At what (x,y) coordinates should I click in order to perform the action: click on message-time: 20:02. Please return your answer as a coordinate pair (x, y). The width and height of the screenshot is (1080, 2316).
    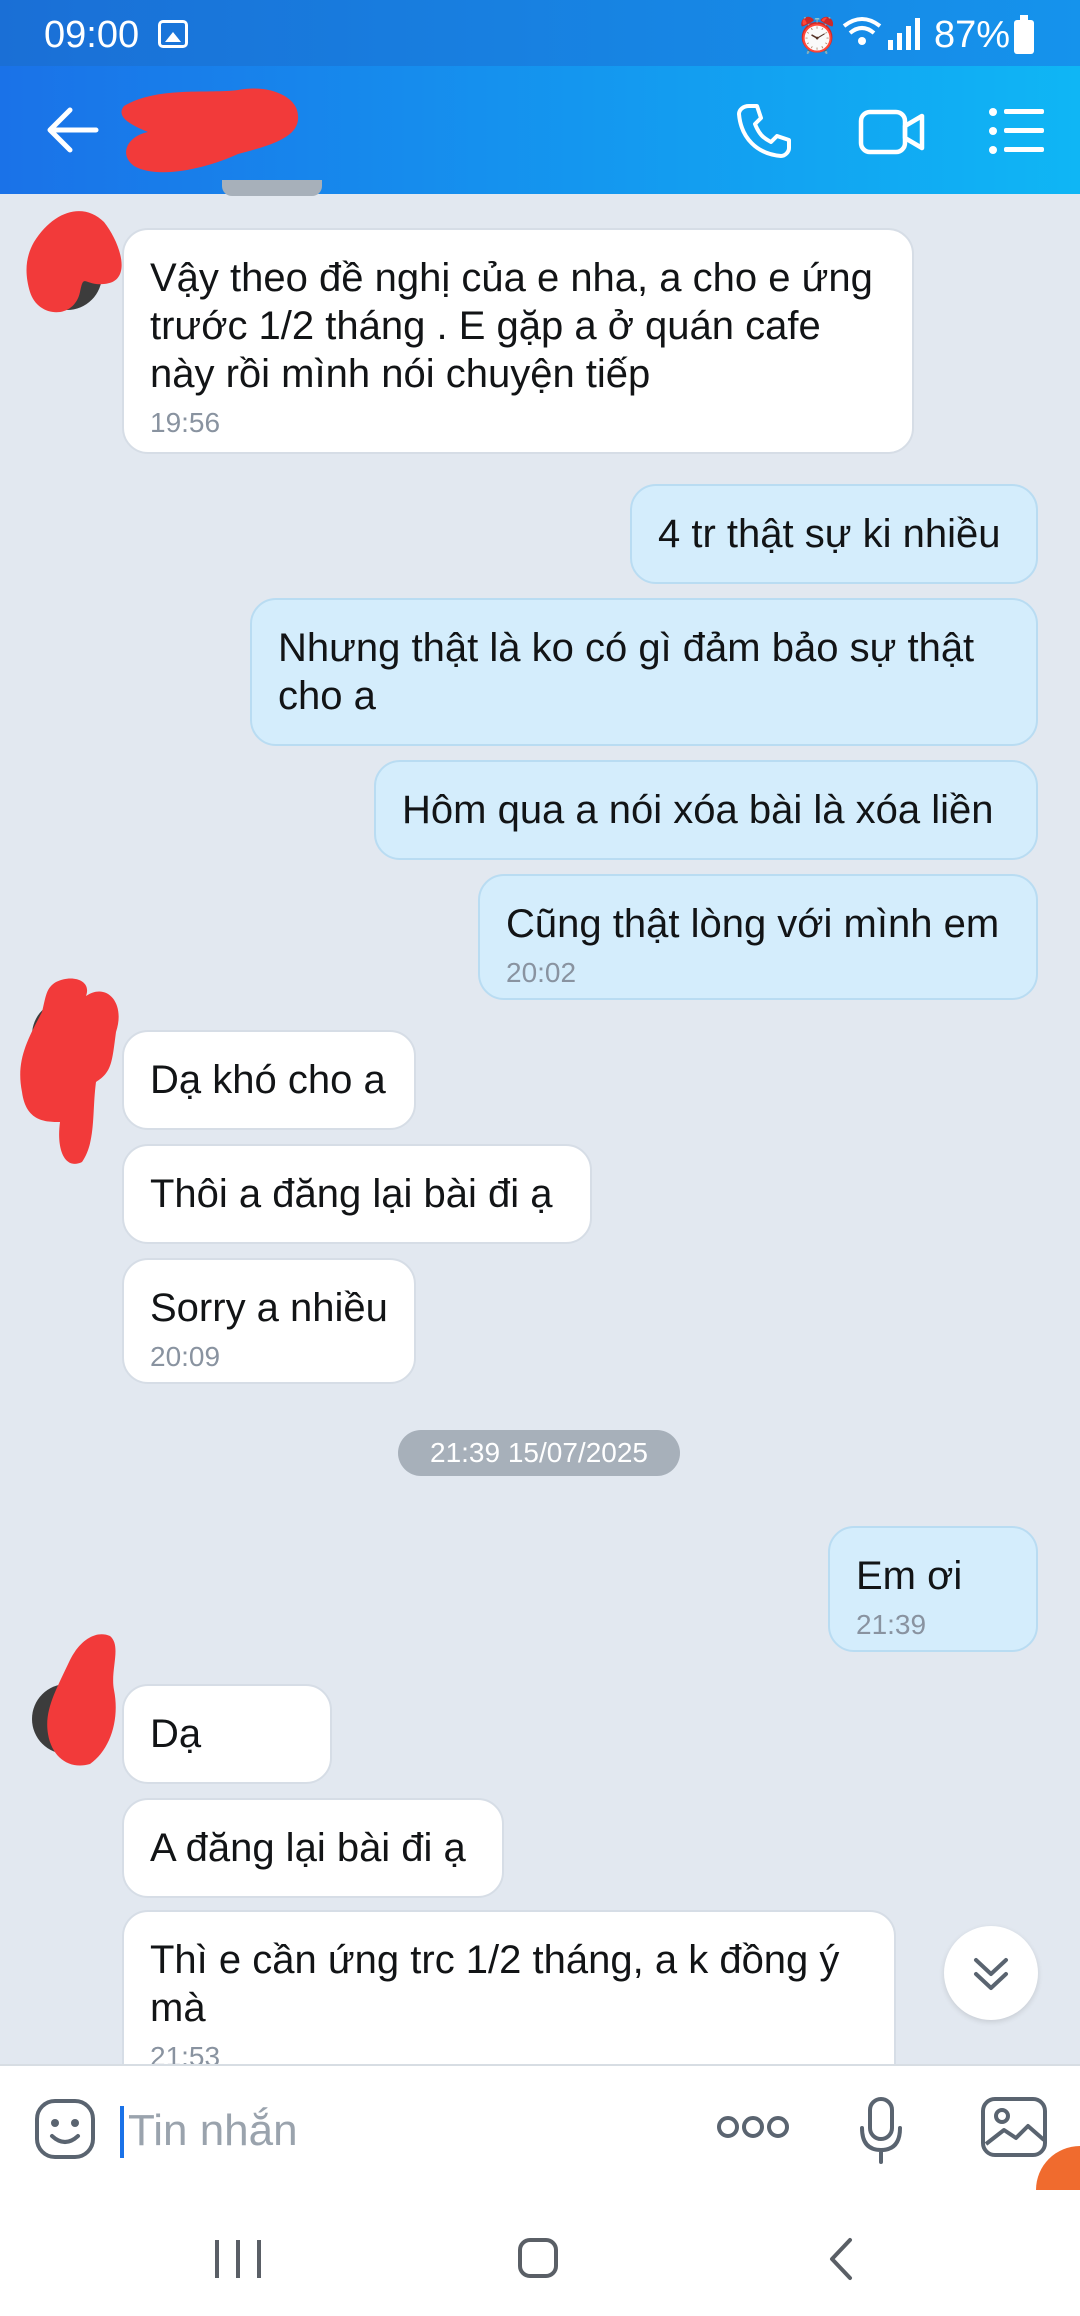
    Looking at the image, I should click on (541, 972).